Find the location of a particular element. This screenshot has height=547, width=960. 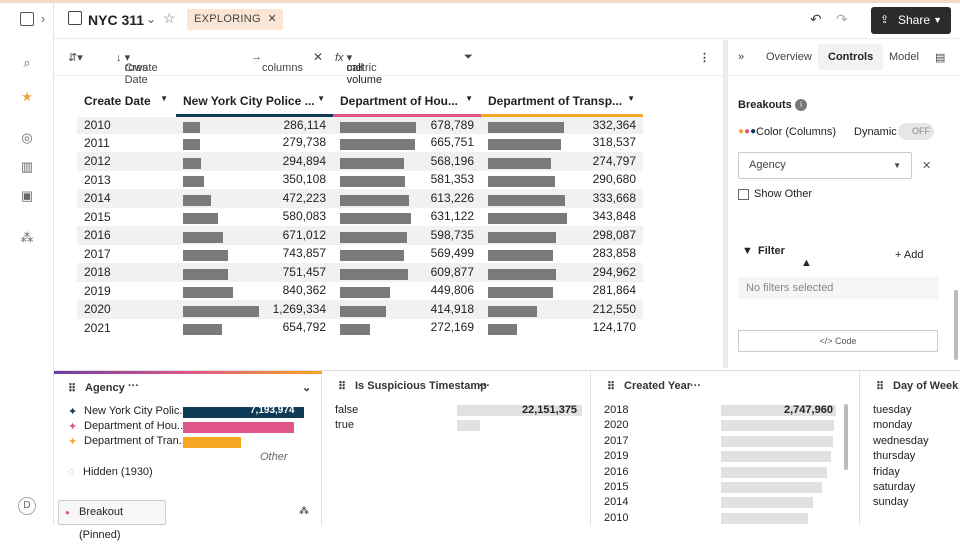

tab-model: Model is located at coordinates (904, 57).